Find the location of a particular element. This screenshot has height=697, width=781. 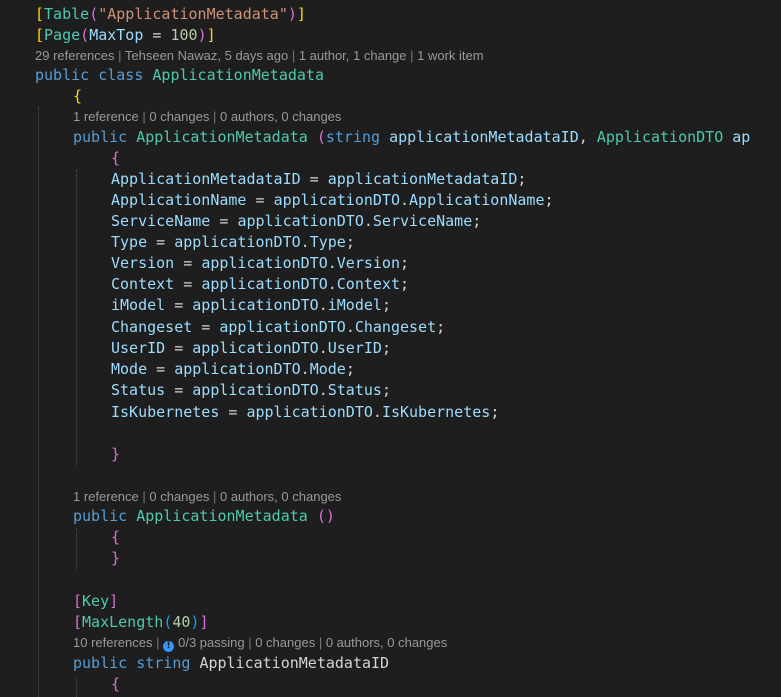

member-access: Mode is located at coordinates (327, 369).